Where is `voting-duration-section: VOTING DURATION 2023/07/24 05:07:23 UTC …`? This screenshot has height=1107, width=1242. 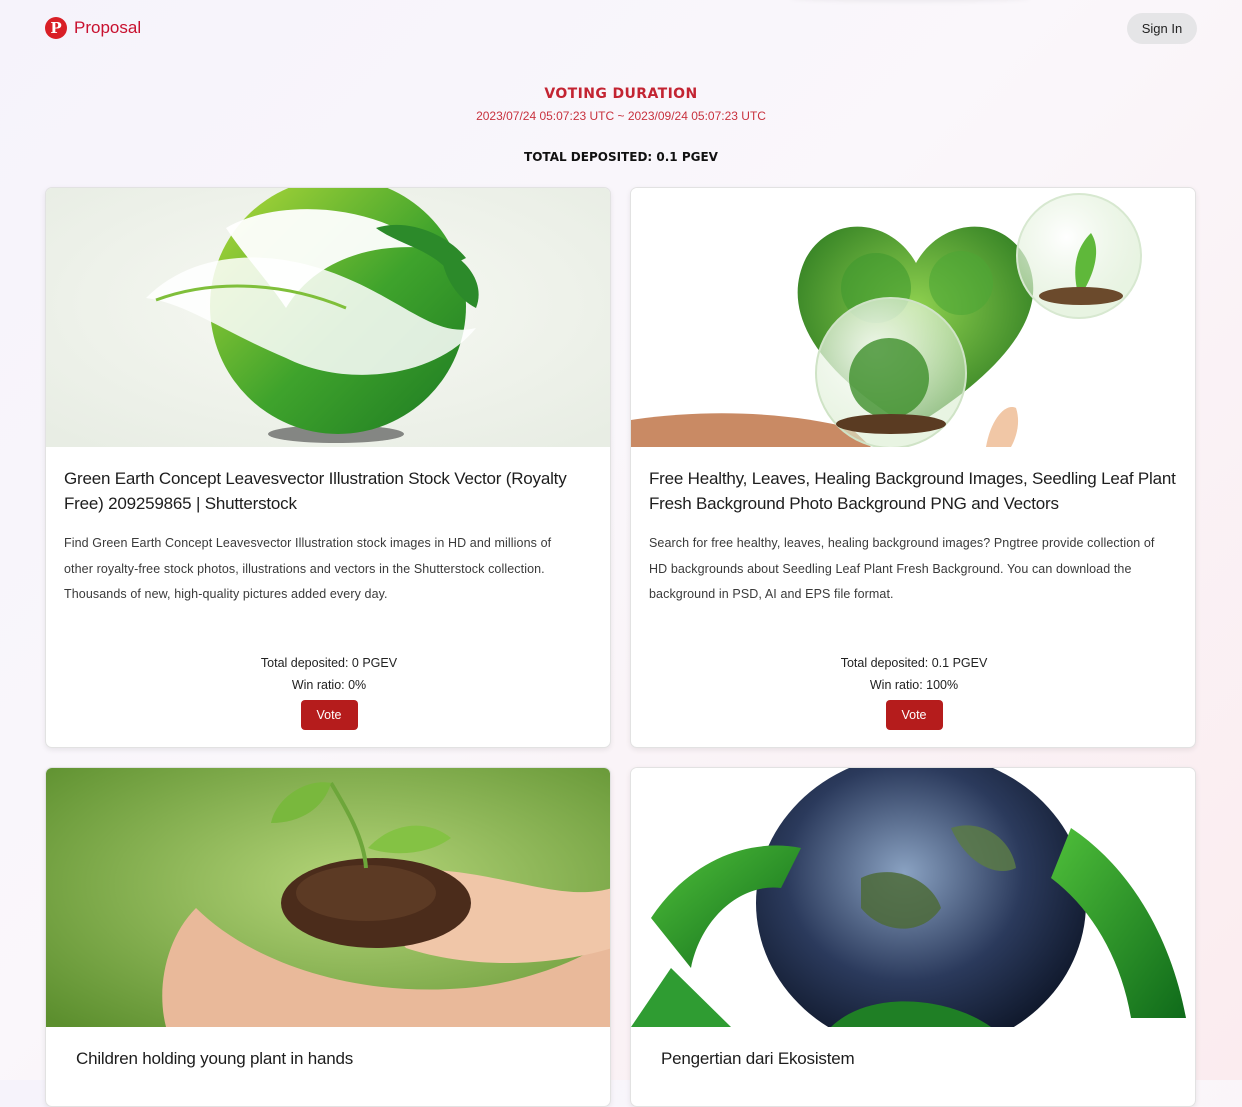 voting-duration-section: VOTING DURATION 2023/07/24 05:07:23 UTC … is located at coordinates (621, 104).